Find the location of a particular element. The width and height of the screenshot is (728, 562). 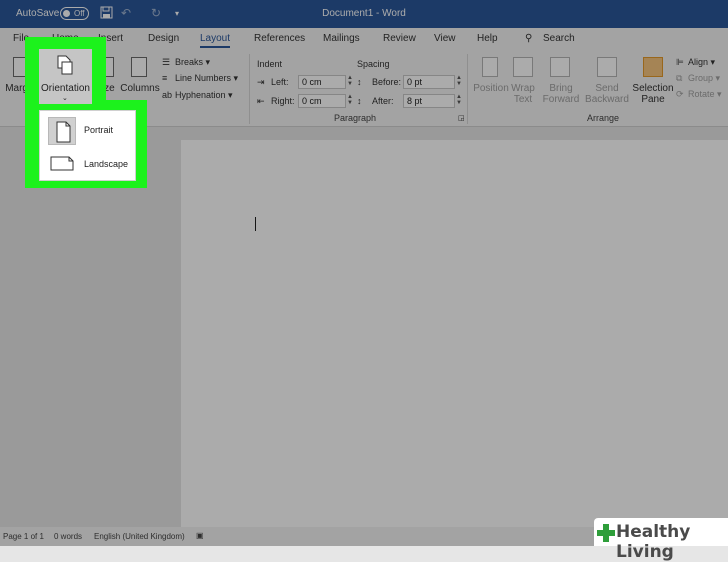

watermark-logo: Healthy Living is located at coordinates (661, 540).